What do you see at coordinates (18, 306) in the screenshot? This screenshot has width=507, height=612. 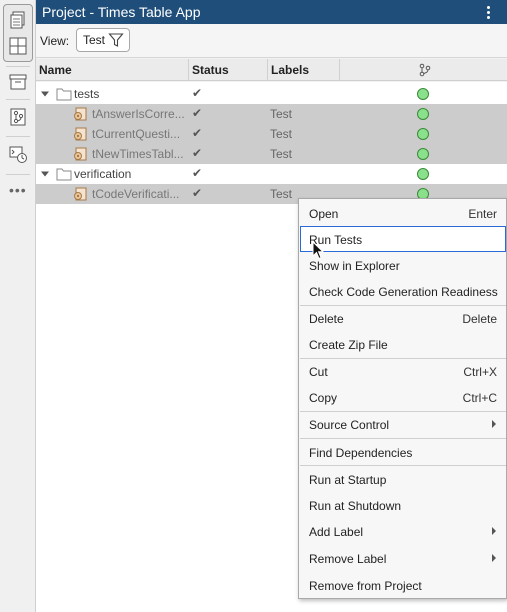 I see `left-toolstrip: •••` at bounding box center [18, 306].